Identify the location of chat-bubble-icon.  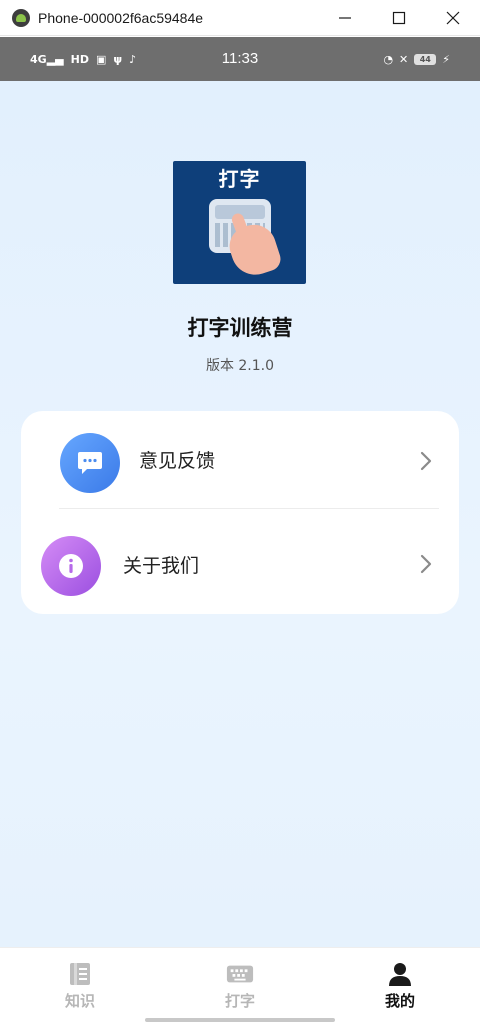
(90, 463).